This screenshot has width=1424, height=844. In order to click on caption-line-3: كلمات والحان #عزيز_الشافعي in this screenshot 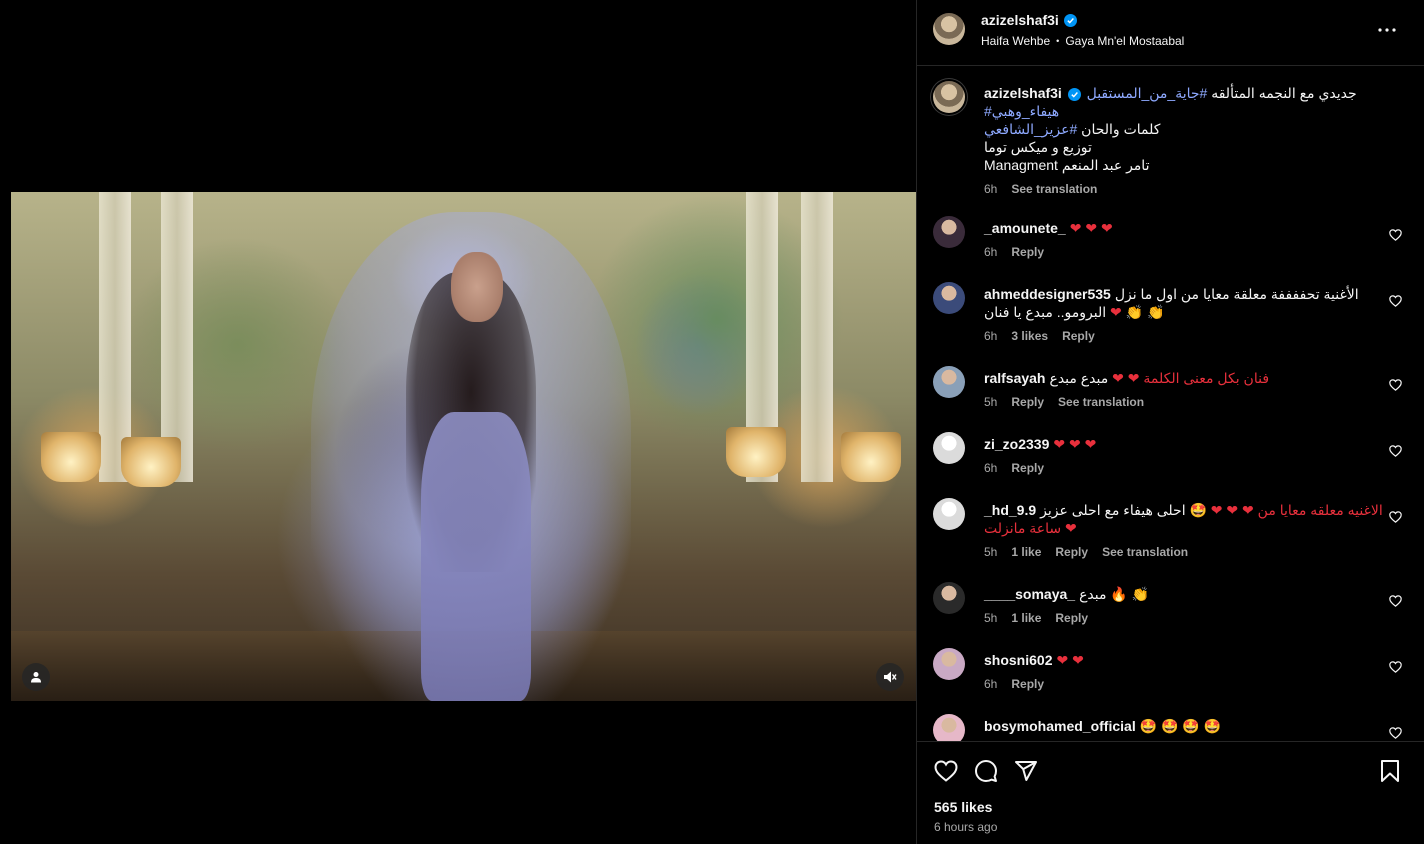, I will do `click(1072, 129)`.